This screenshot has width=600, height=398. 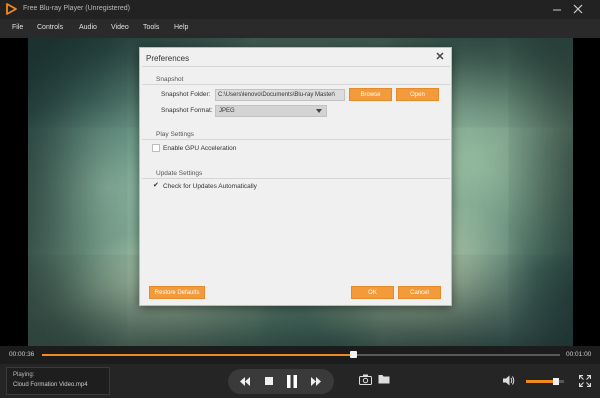 I want to click on now-playing-file: Cloud Formation Video.mp4, so click(x=50, y=385).